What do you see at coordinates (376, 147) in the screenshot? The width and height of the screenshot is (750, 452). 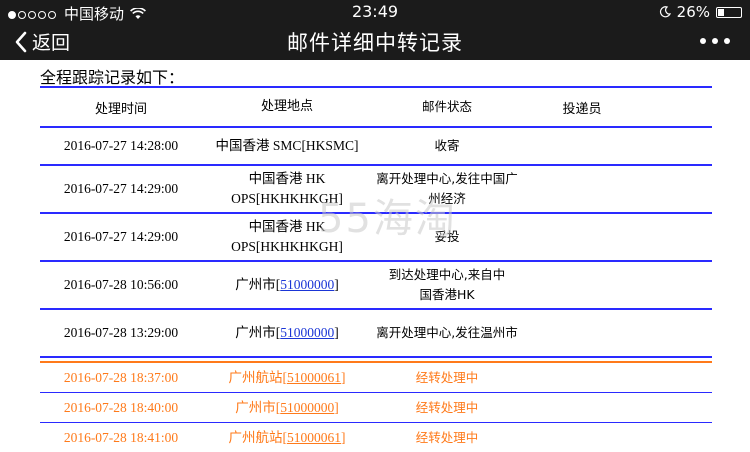 I see `table-row: 2016-07-27 14:28:00 中国香港 SMC[HKSMC] 收寄` at bounding box center [376, 147].